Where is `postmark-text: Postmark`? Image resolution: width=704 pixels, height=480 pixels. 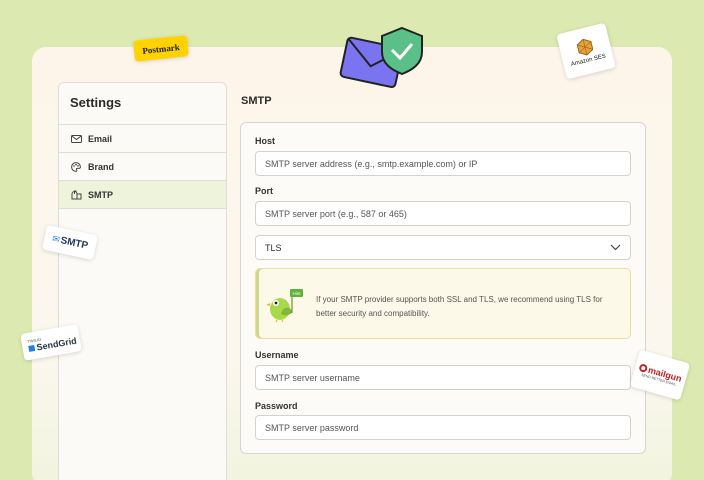 postmark-text: Postmark is located at coordinates (161, 48).